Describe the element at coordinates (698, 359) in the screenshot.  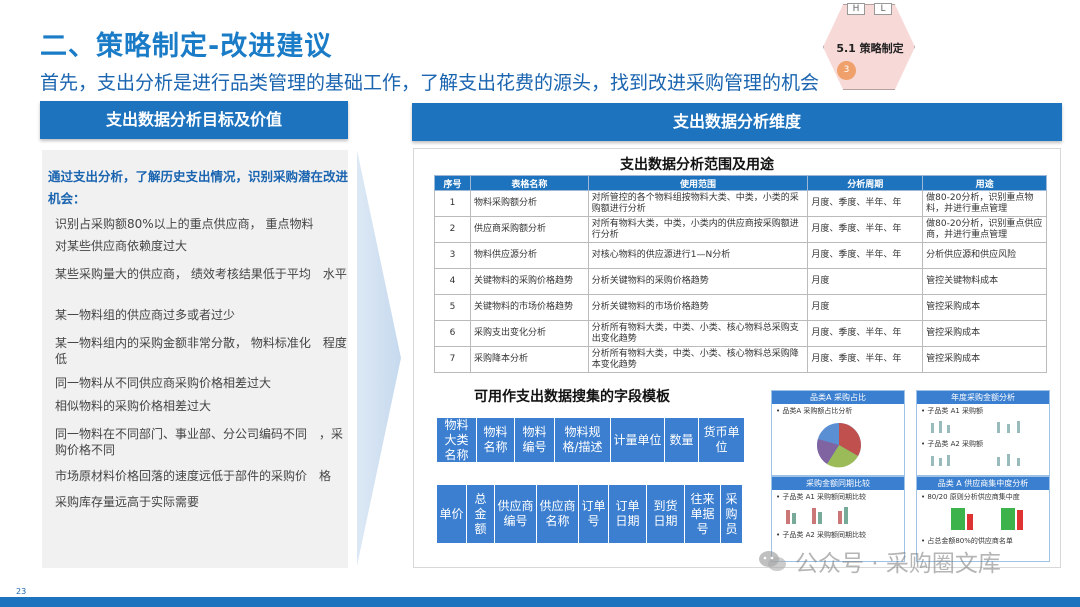
I see `table-cell: 分析所有物料大类，中类、小类、核心物料总采购降本变化趋势` at that location.